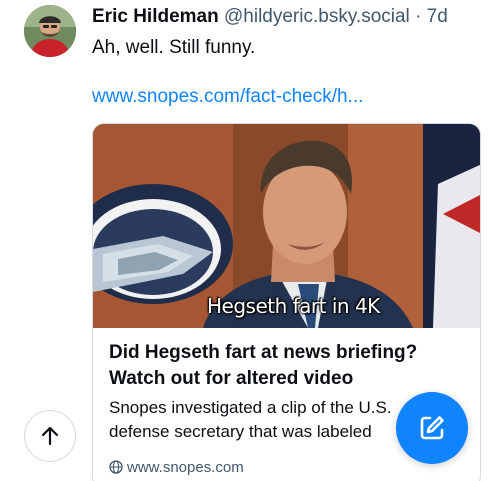 The image size is (500, 481). Describe the element at coordinates (174, 47) in the screenshot. I see `post-text: Ah, well. Still funny.` at that location.